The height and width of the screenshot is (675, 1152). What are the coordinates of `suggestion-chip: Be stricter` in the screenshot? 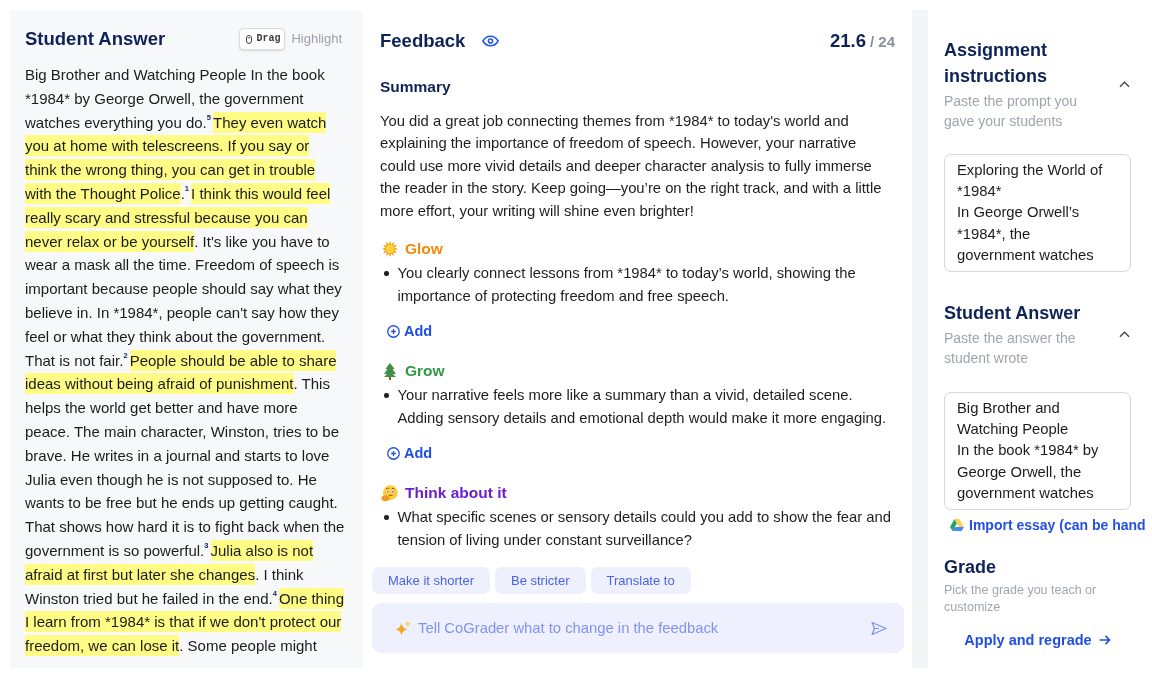 It's located at (540, 580).